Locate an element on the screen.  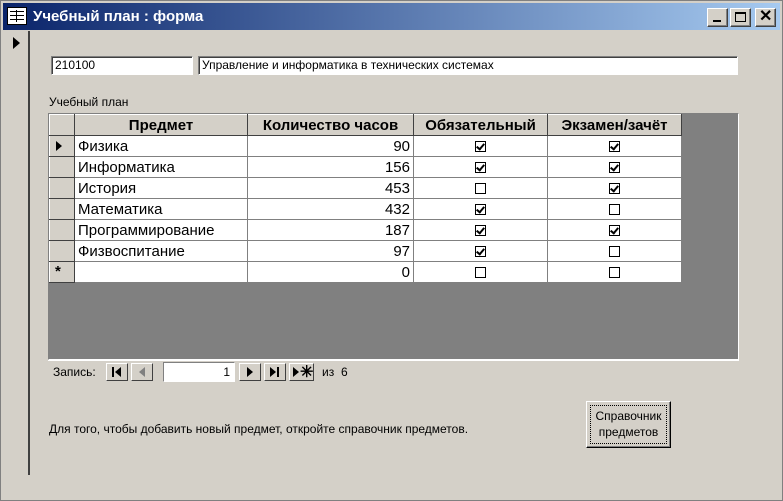
current-record-icon is located at coordinates (16, 43).